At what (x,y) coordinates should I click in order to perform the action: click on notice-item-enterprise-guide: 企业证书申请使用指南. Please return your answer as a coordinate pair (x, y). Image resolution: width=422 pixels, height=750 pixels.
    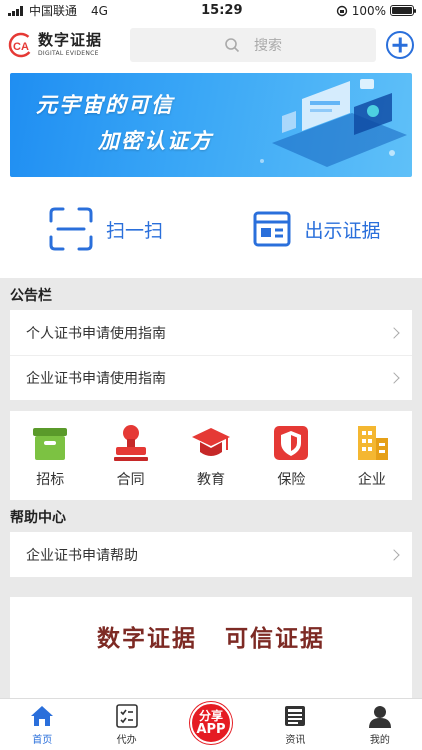
    Looking at the image, I should click on (211, 377).